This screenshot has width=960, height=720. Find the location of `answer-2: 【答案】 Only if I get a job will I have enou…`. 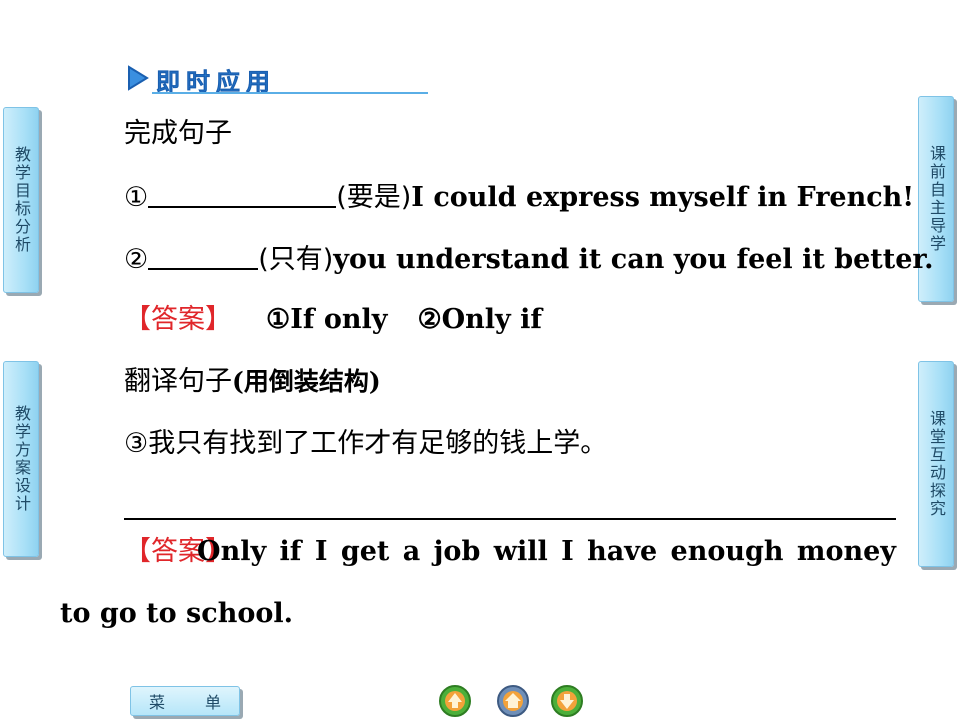

answer-2: 【答案】 Only if I get a job will I have enou… is located at coordinates (510, 552).